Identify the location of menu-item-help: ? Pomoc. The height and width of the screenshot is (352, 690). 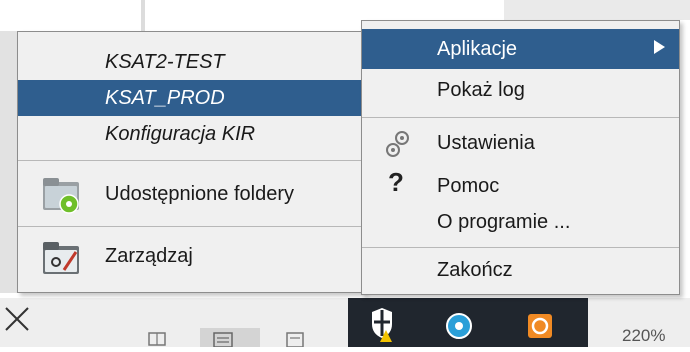
(520, 186).